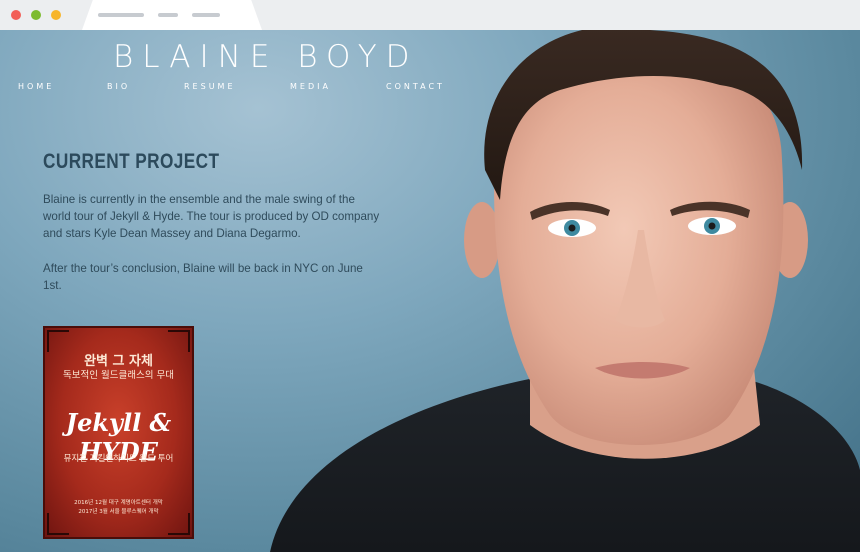 The image size is (860, 552). I want to click on minimize-window-button, so click(36, 15).